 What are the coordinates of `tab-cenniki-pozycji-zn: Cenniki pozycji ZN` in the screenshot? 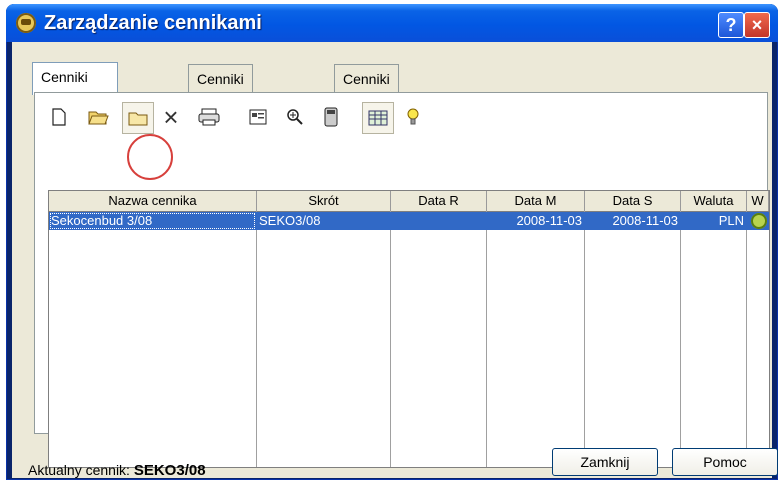 It's located at (366, 103).